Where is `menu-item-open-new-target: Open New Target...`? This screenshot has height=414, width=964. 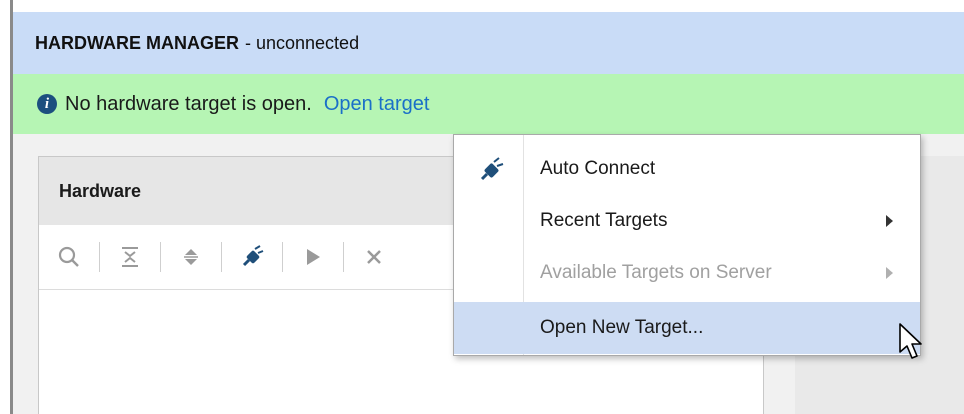 menu-item-open-new-target: Open New Target... is located at coordinates (687, 328).